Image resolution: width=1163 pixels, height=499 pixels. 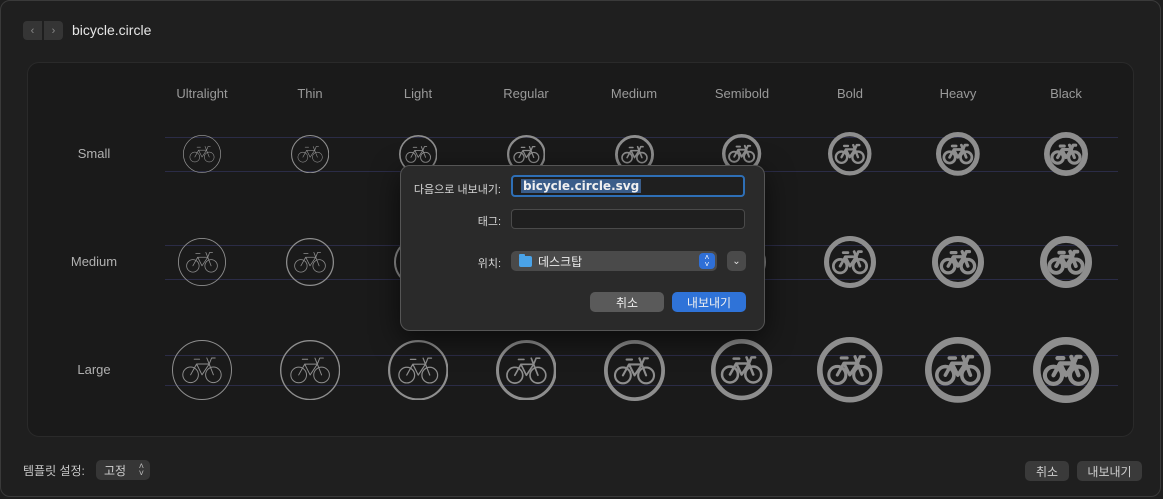 What do you see at coordinates (94, 153) in the screenshot?
I see `scale-header: Small` at bounding box center [94, 153].